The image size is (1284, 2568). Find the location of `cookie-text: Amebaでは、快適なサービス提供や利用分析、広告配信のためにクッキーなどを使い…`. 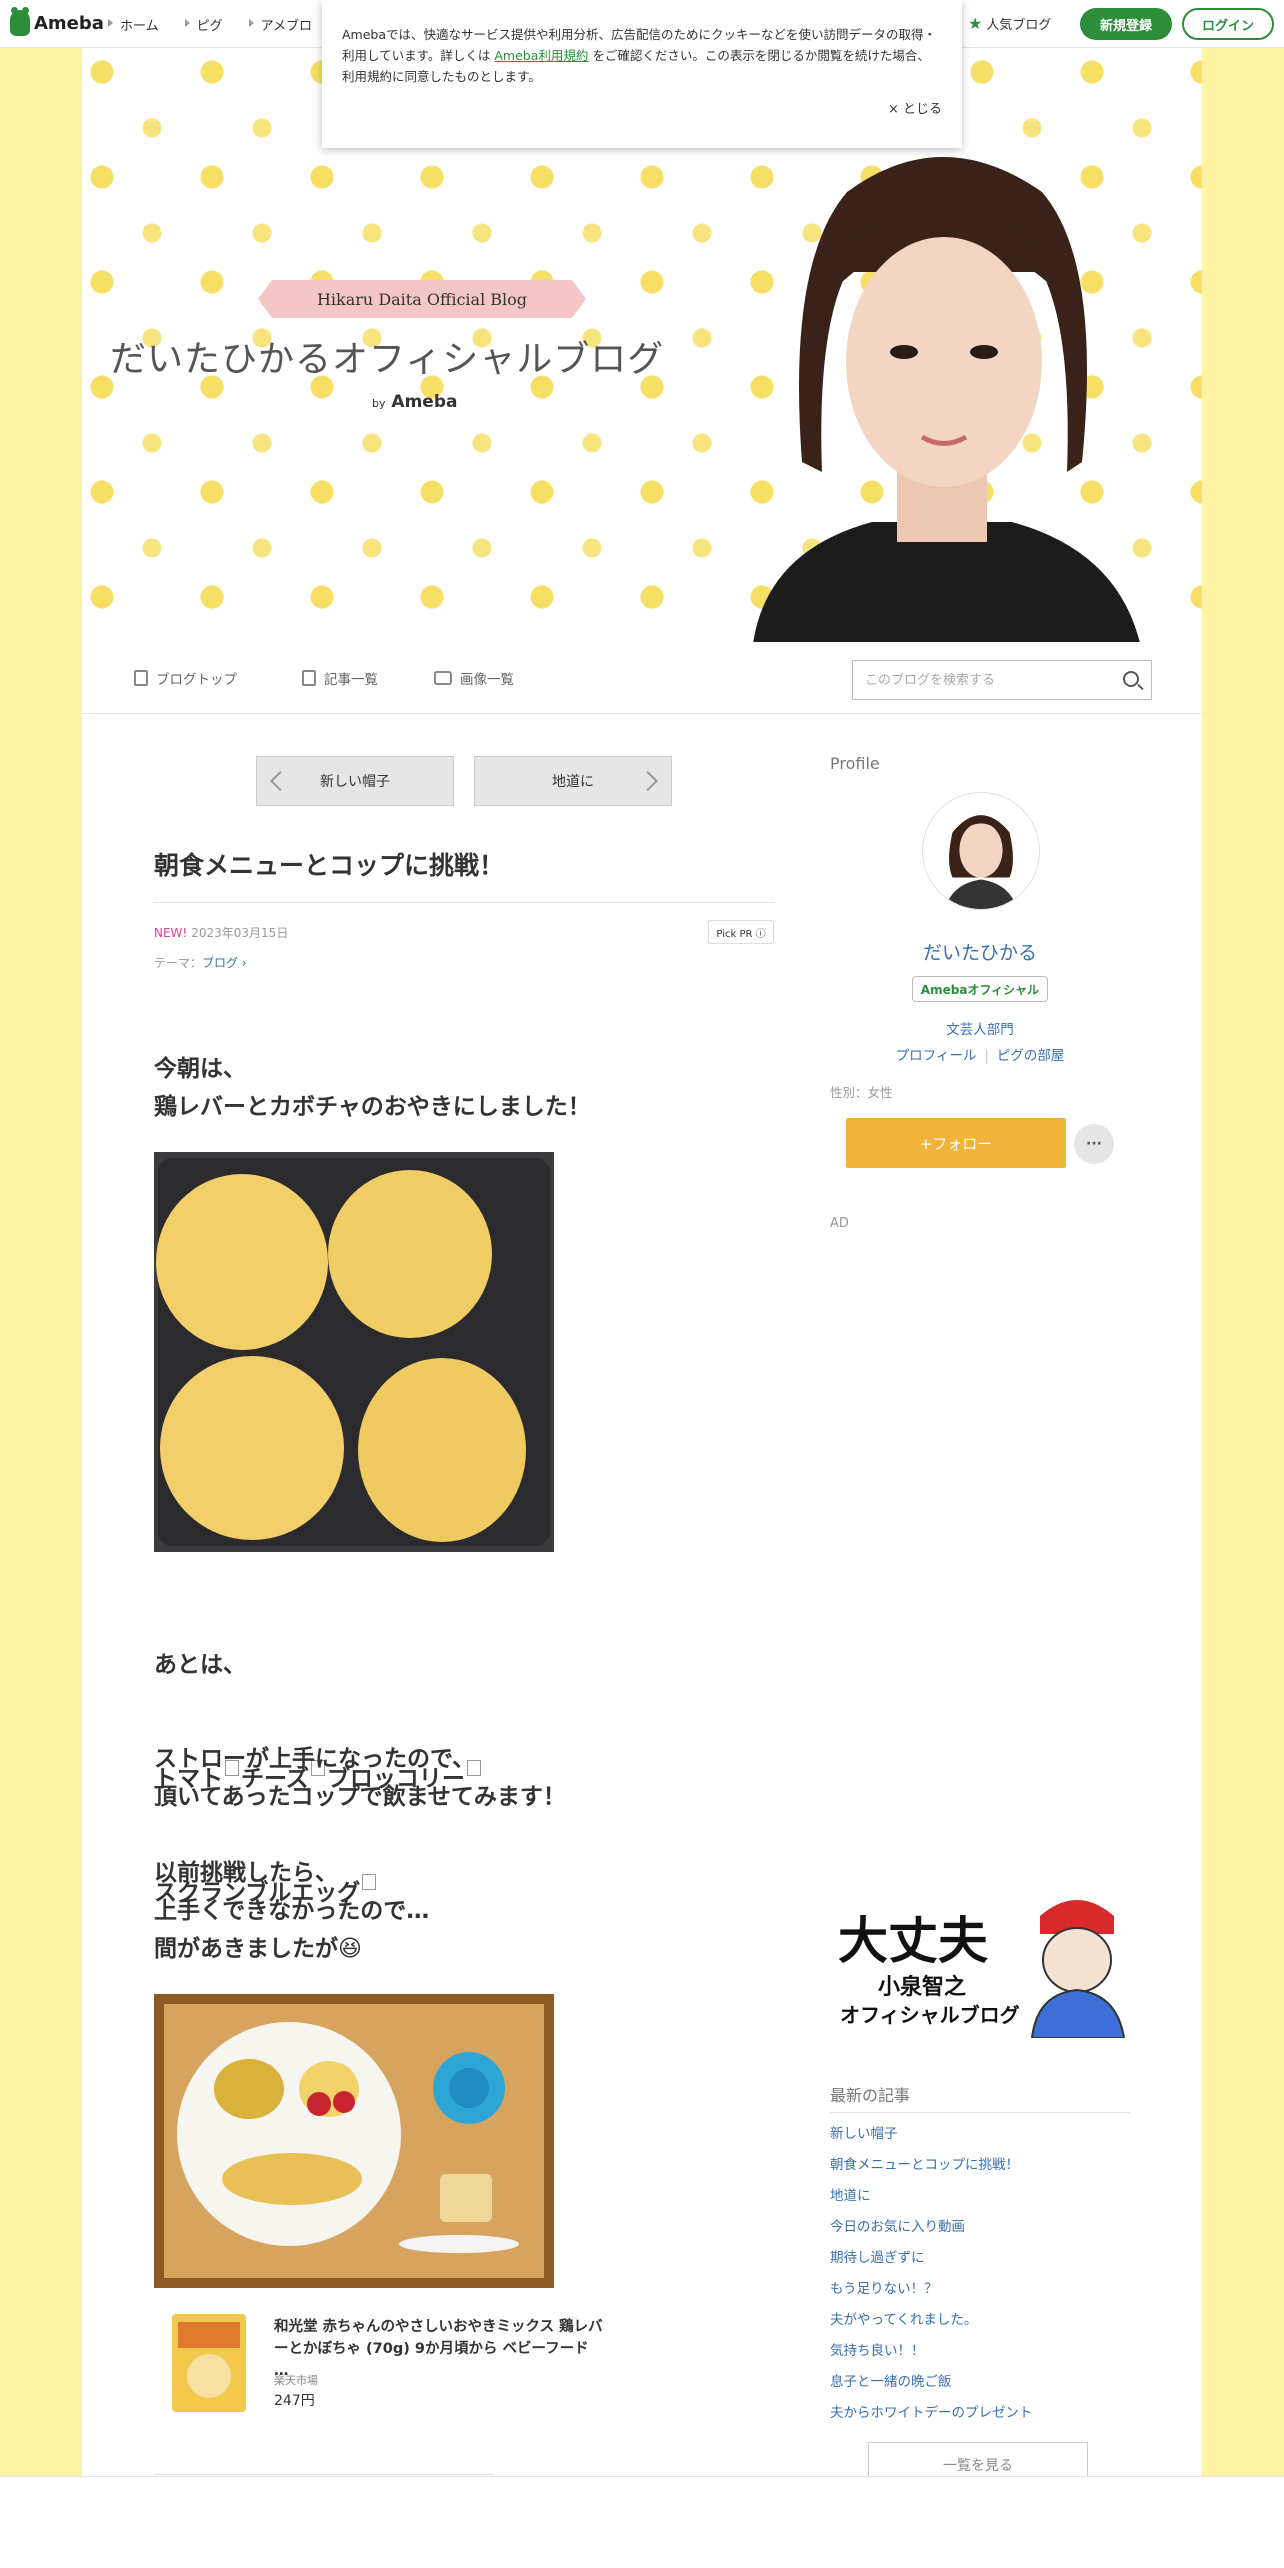

cookie-text: Amebaでは、快適なサービス提供や利用分析、広告配信のためにクッキーなどを使い… is located at coordinates (639, 55).